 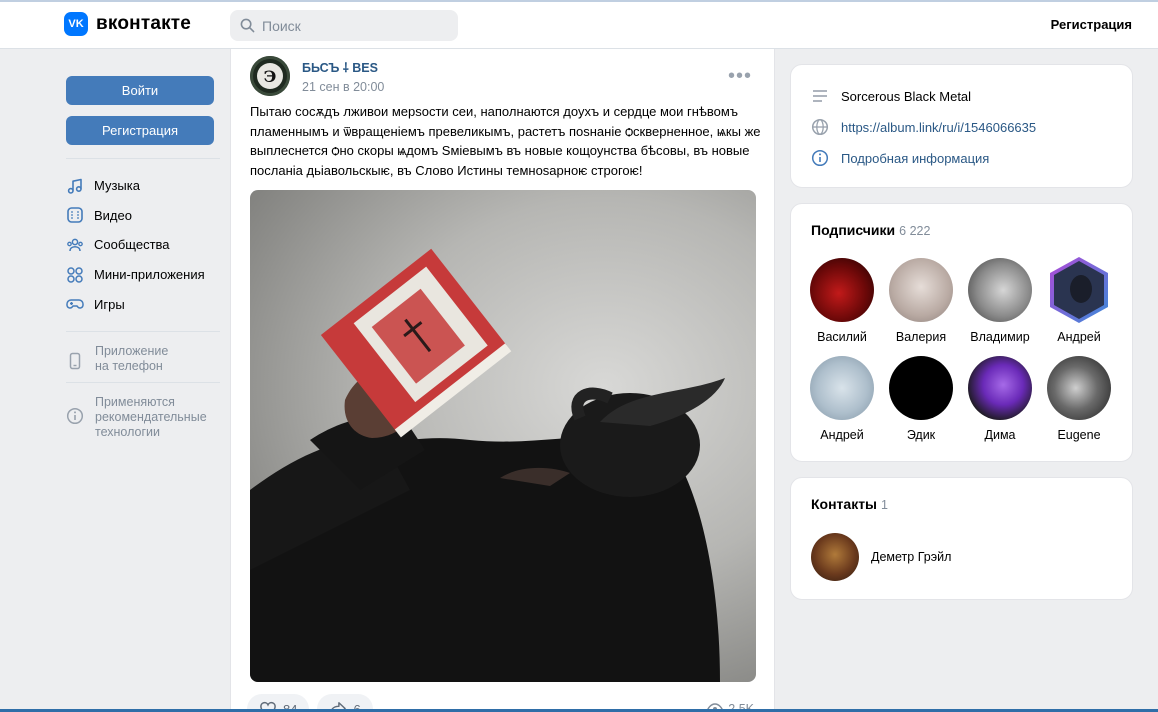 I want to click on subscribers-count: 6 222, so click(x=915, y=231).